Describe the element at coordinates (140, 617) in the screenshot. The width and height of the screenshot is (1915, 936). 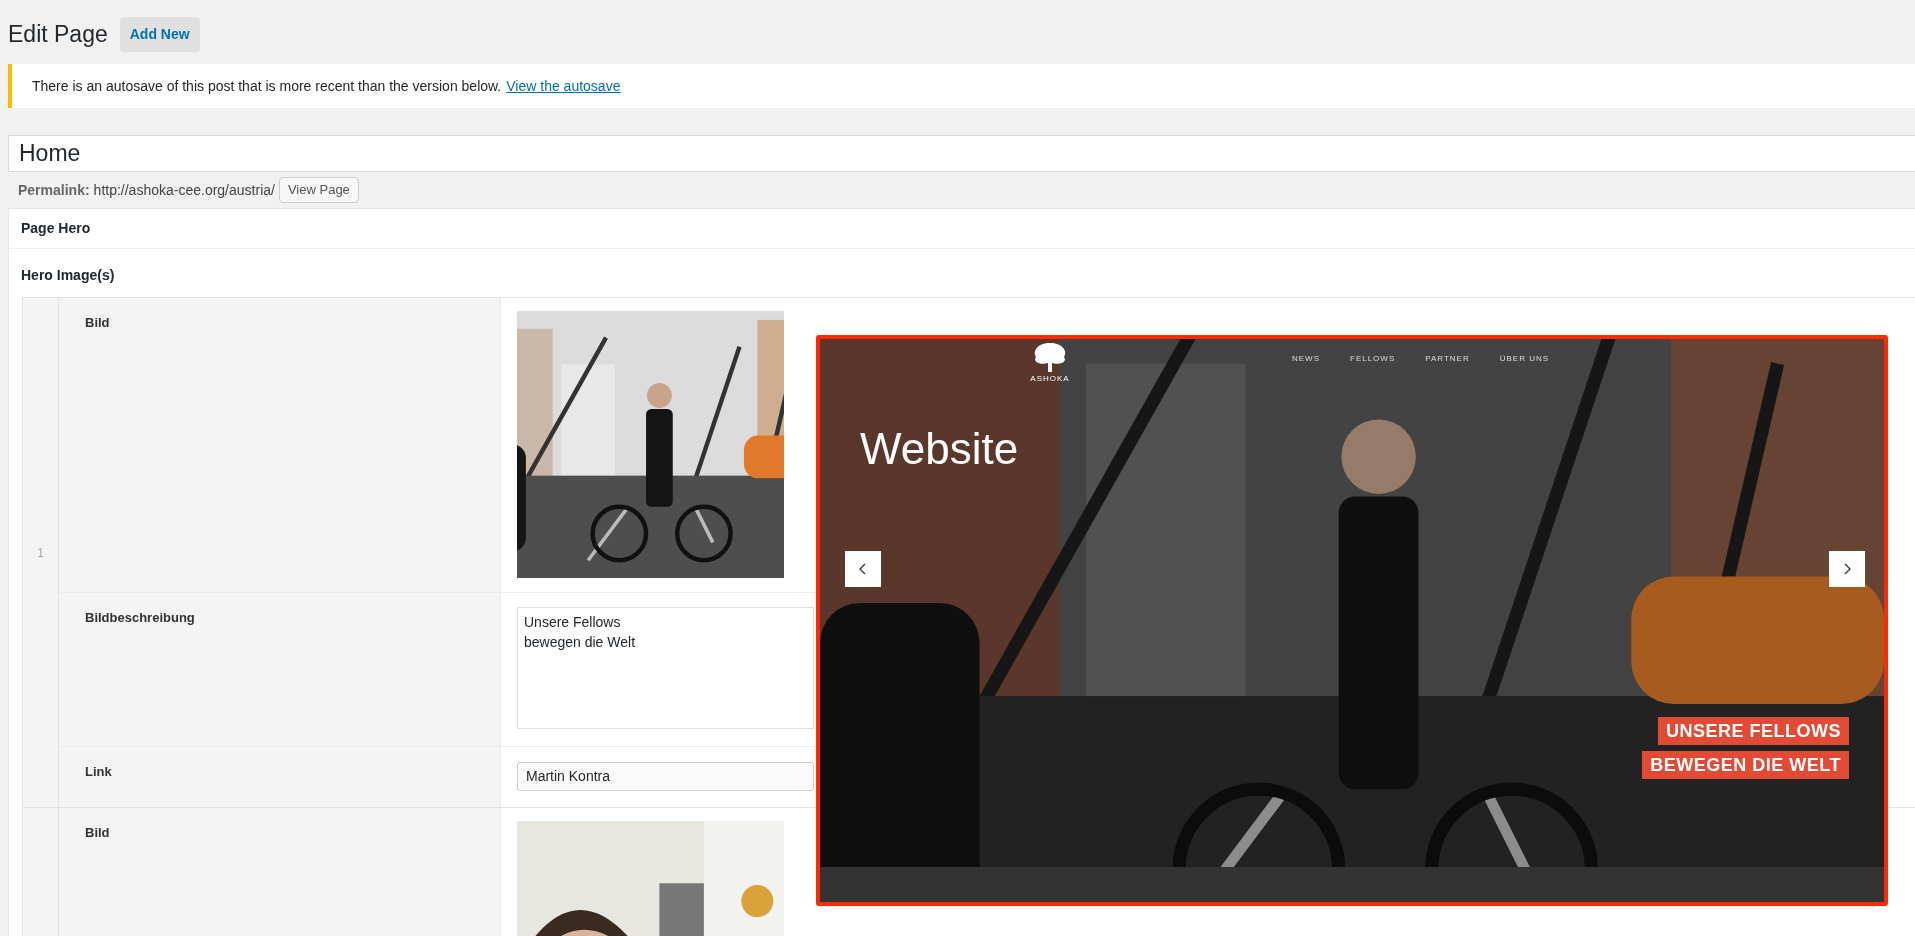
I see `field-label: Bildbeschreibung` at that location.